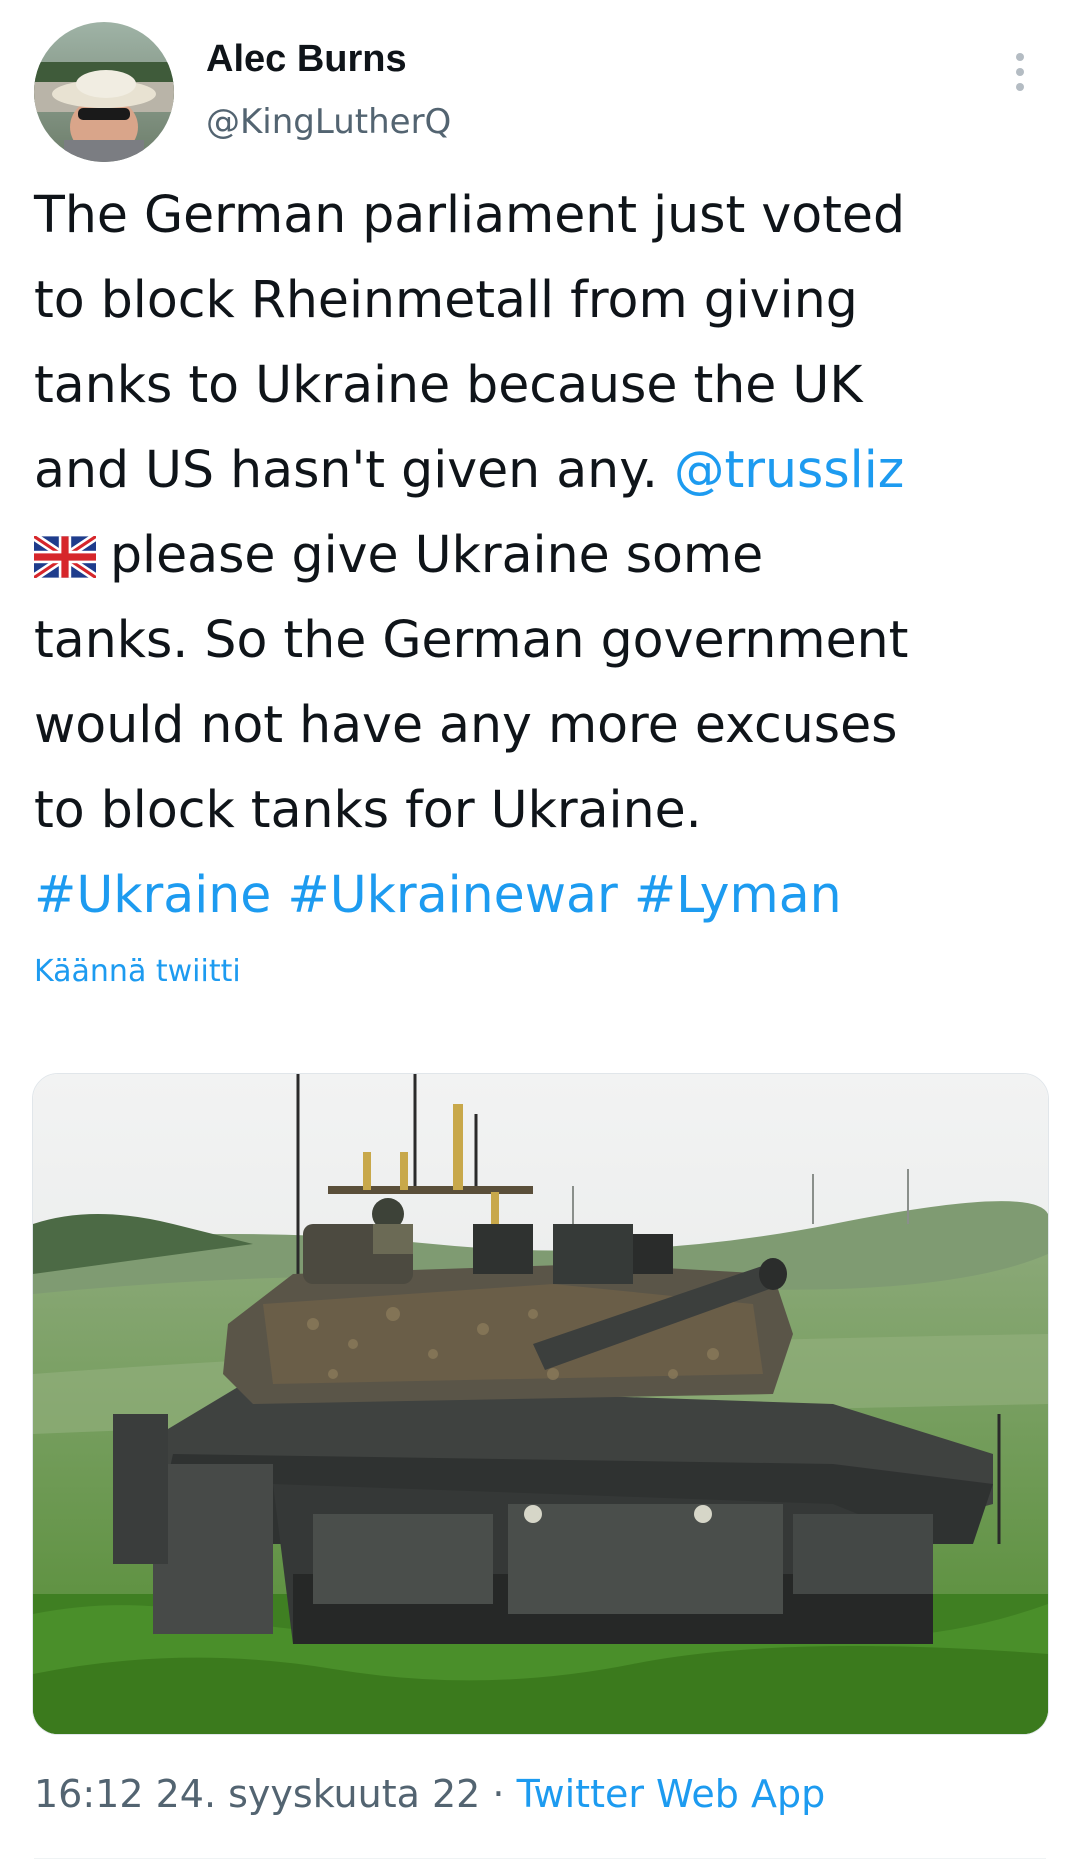  What do you see at coordinates (446, 299) in the screenshot?
I see `tweet-line: to block Rheinmetall from giving` at bounding box center [446, 299].